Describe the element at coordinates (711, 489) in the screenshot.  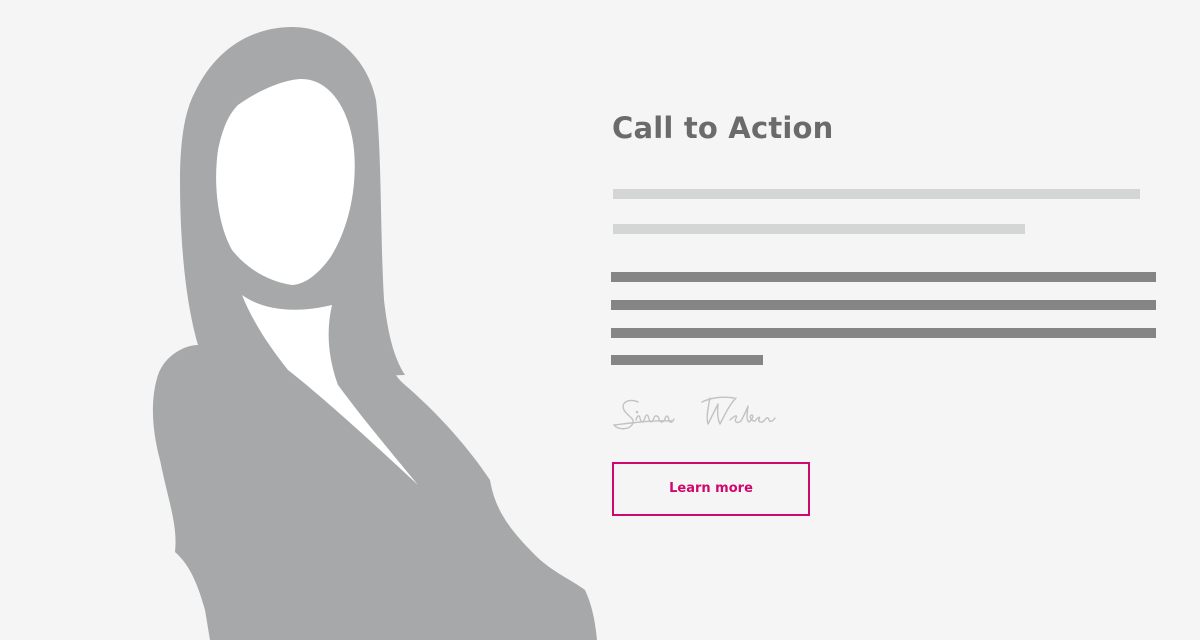
I see `learn-more-button: Learn more` at that location.